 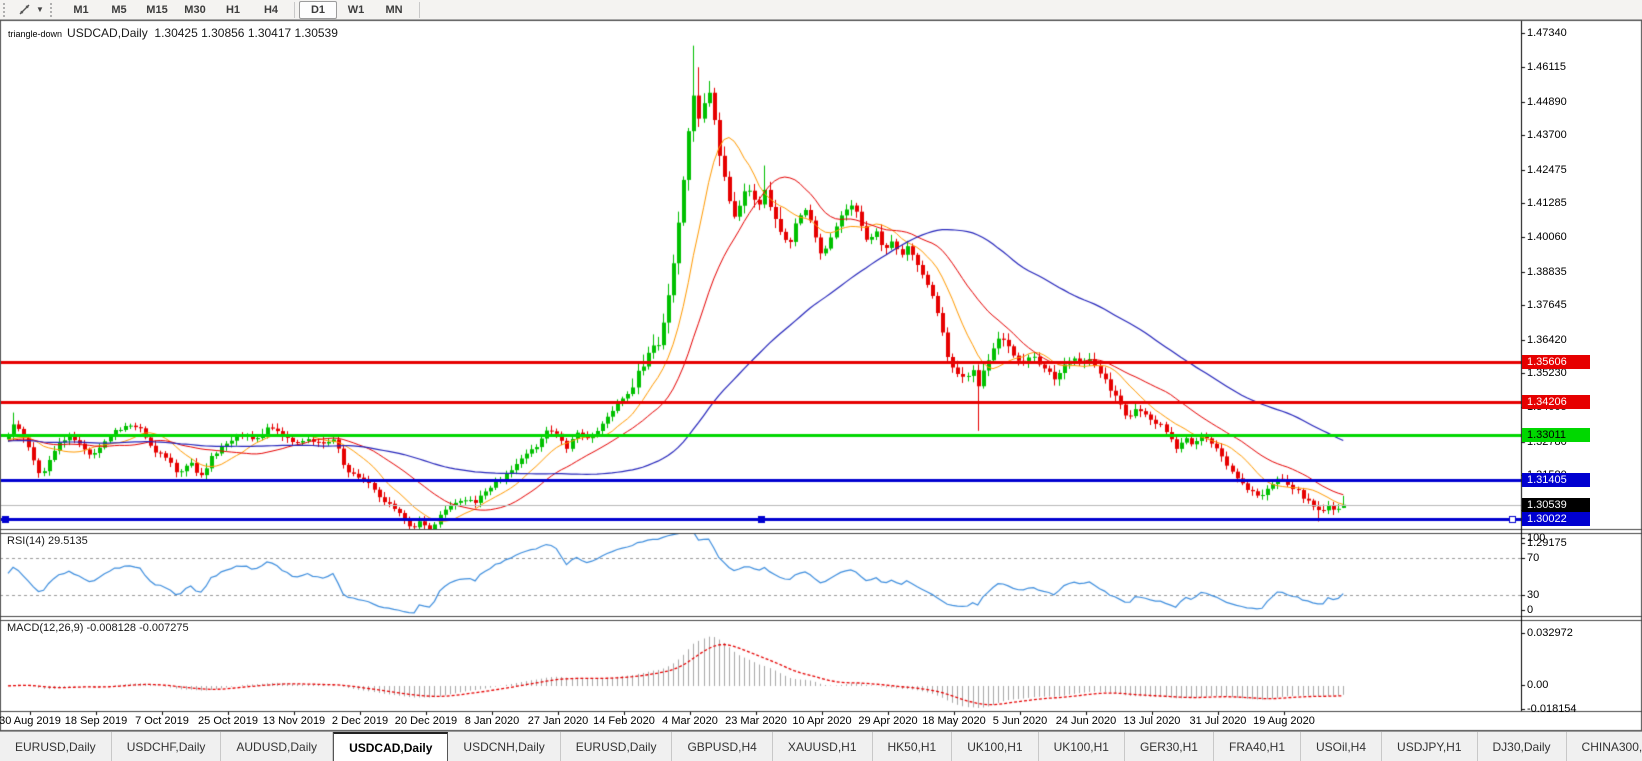 What do you see at coordinates (40, 9) in the screenshot?
I see `chevron-down-icon: ▼` at bounding box center [40, 9].